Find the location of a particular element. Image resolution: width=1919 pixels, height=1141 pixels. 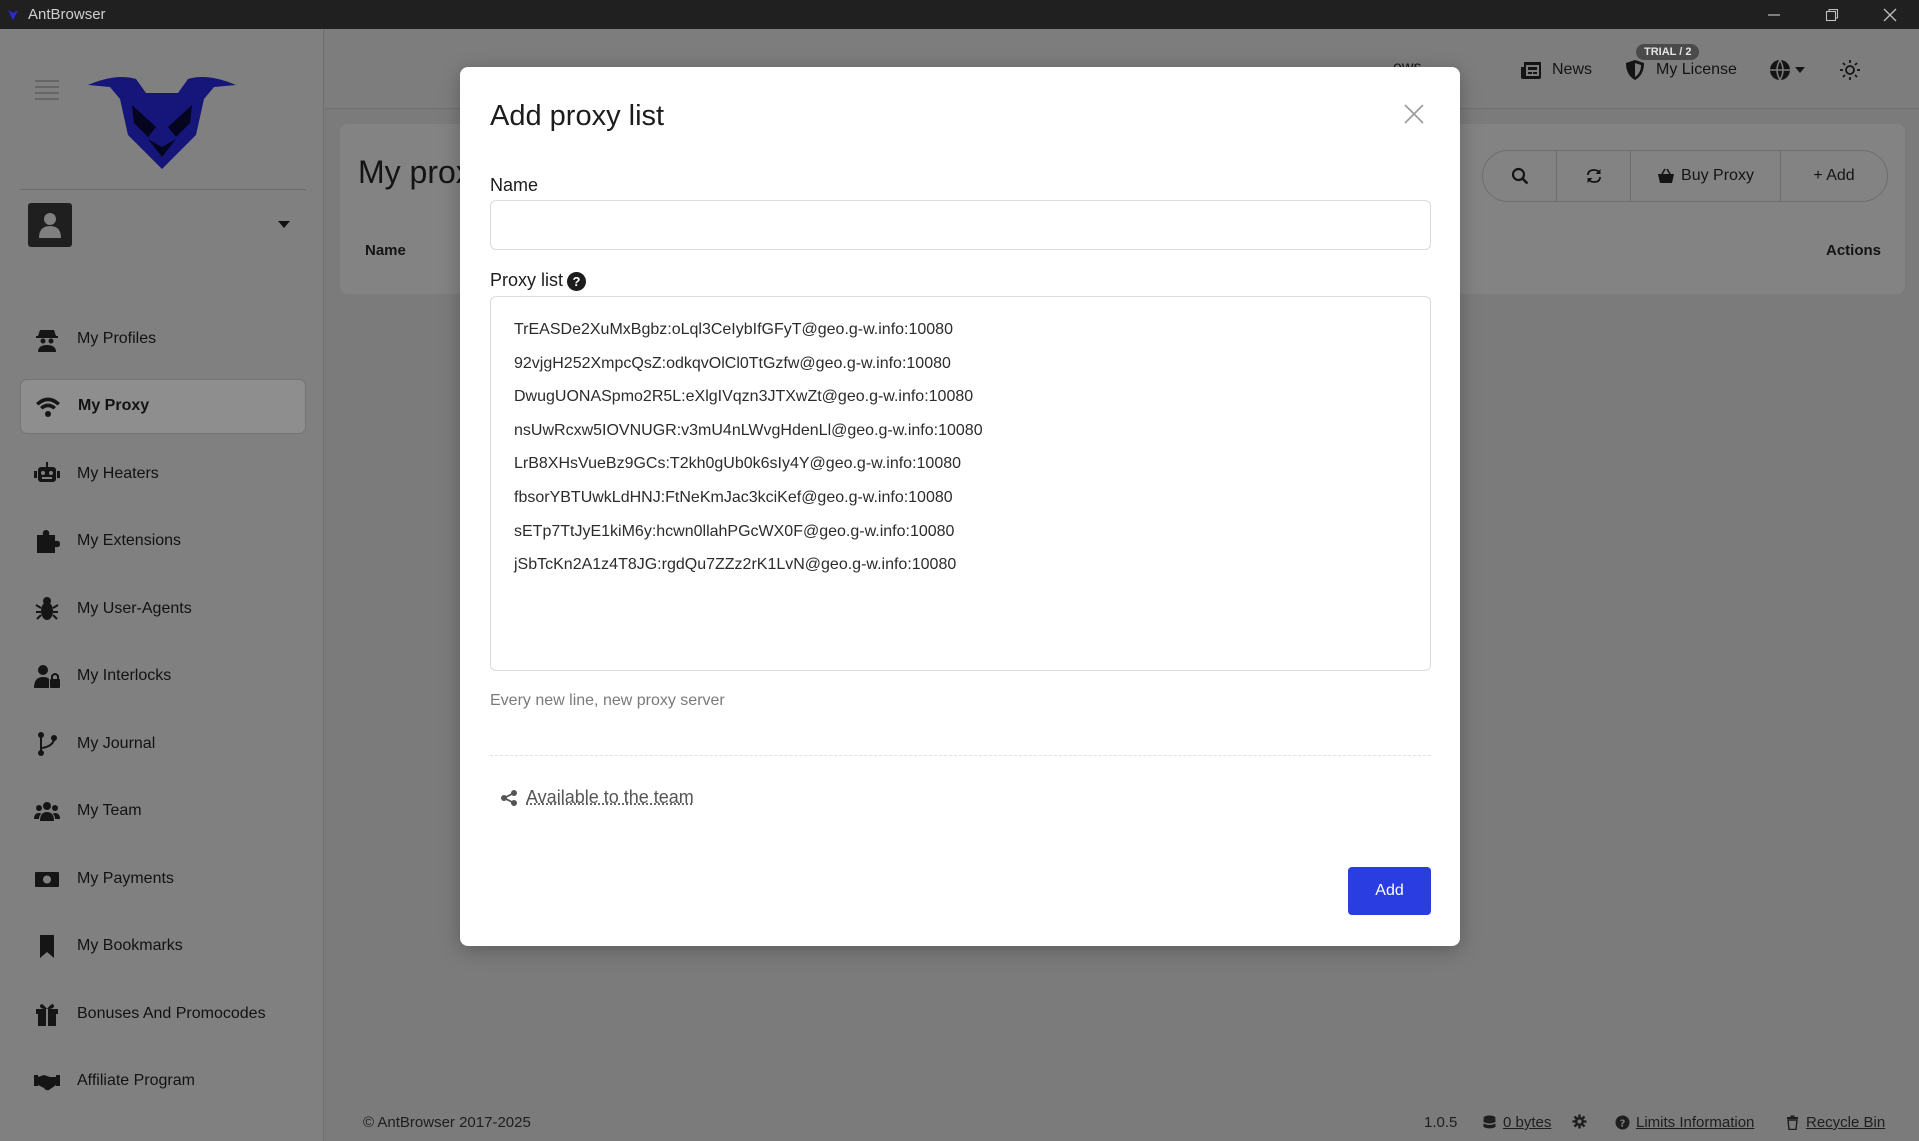

sidebar-item-my-journal: My Journal is located at coordinates (163, 743).